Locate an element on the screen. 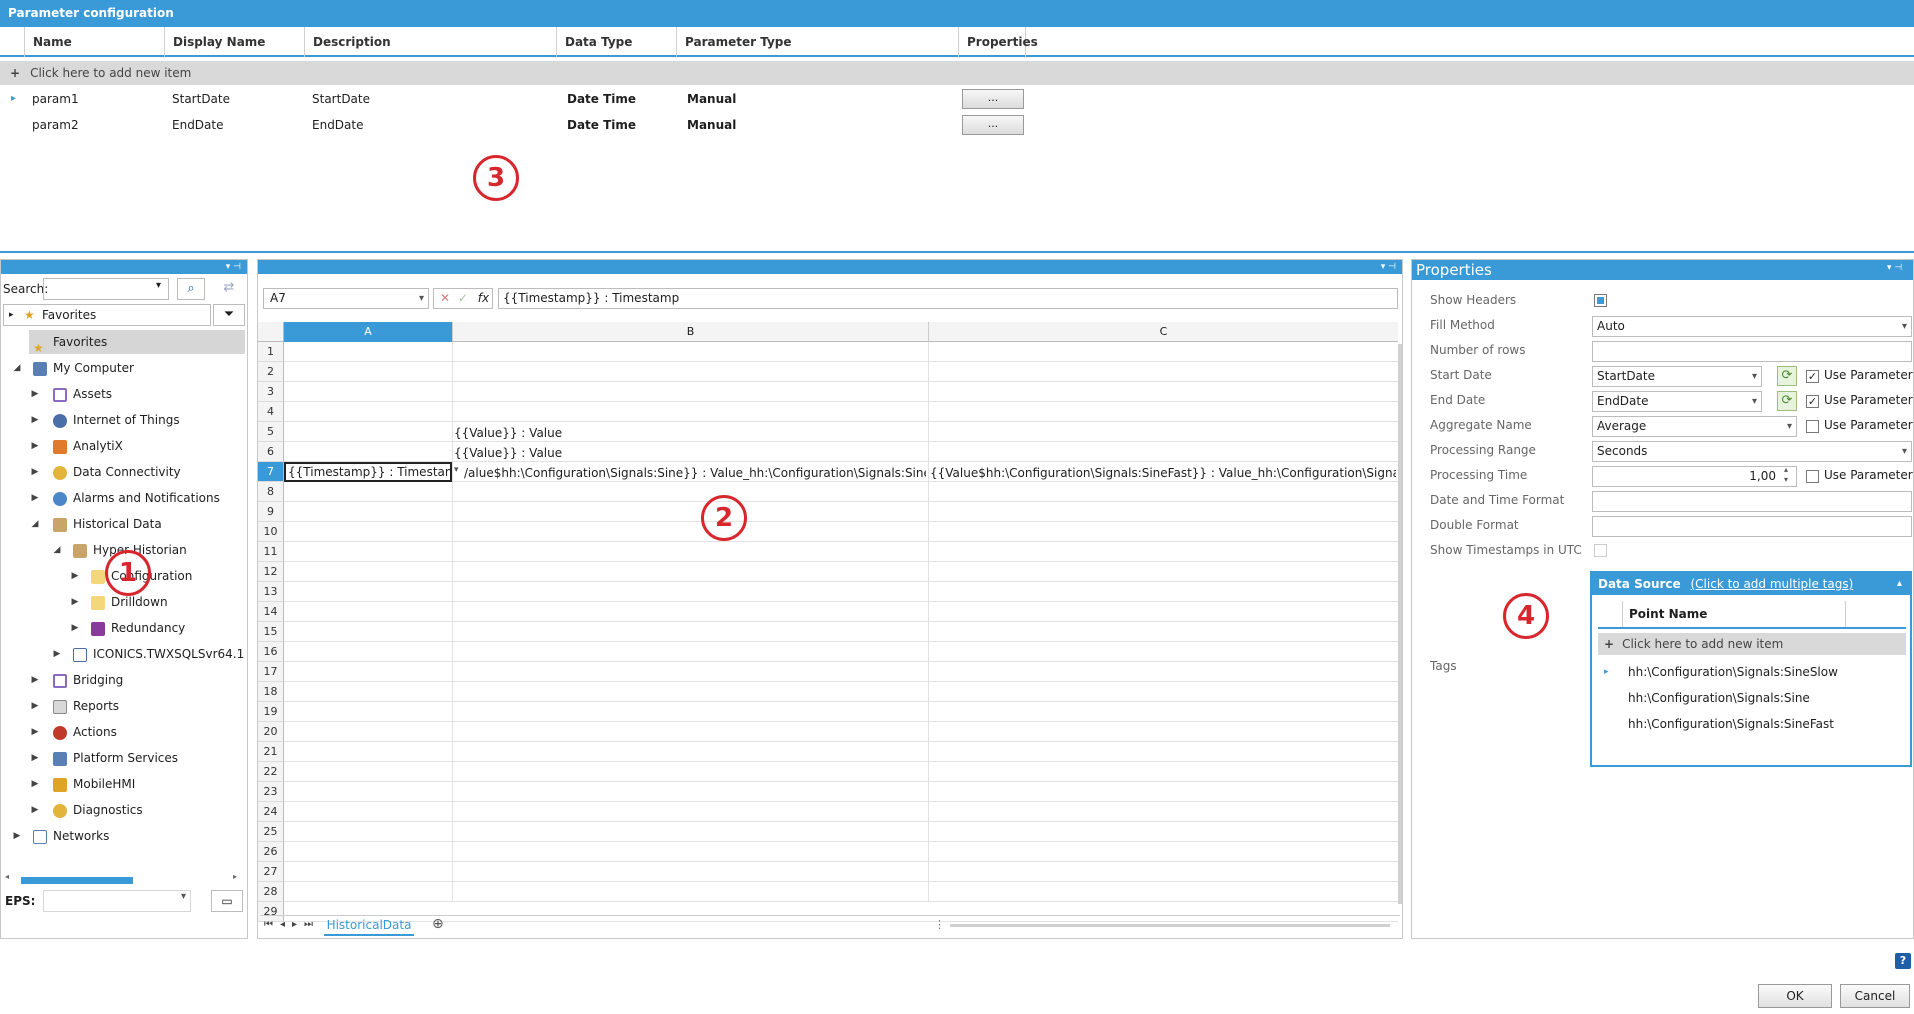 This screenshot has width=1914, height=1014. tree-item-reports: ▶ Reports is located at coordinates (74, 706).